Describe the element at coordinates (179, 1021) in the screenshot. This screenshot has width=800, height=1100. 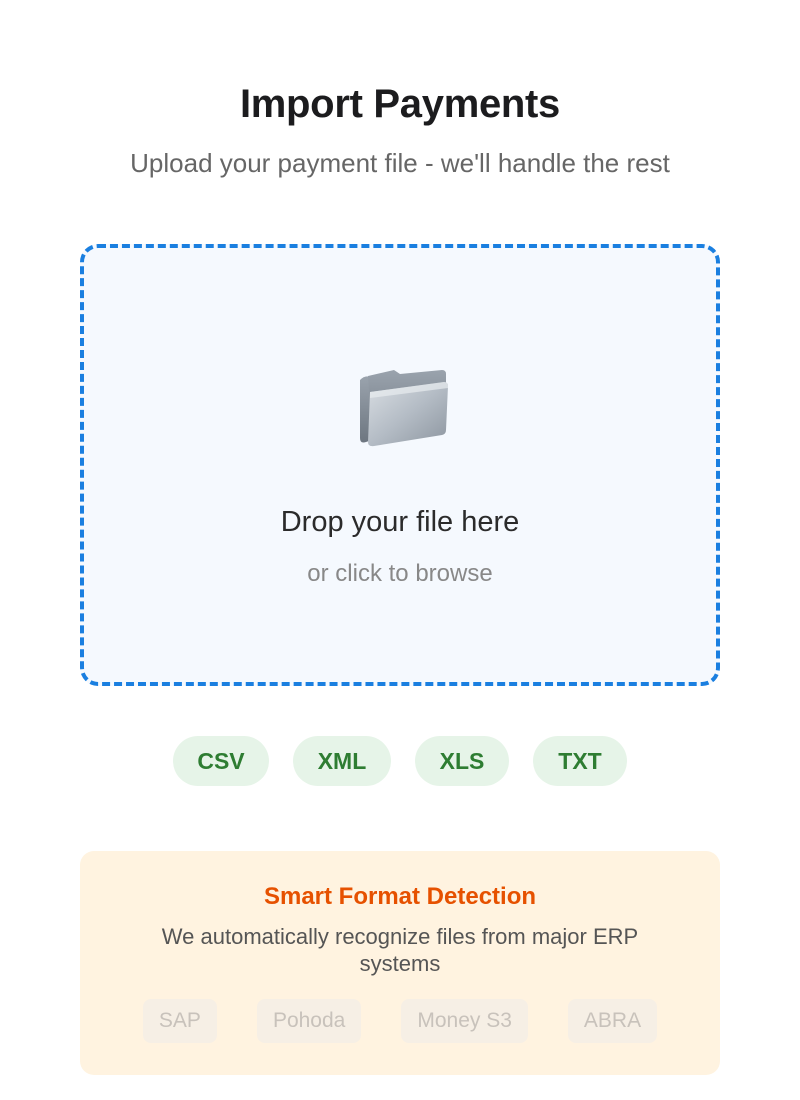
I see `erp-badge-sap: SAP` at that location.